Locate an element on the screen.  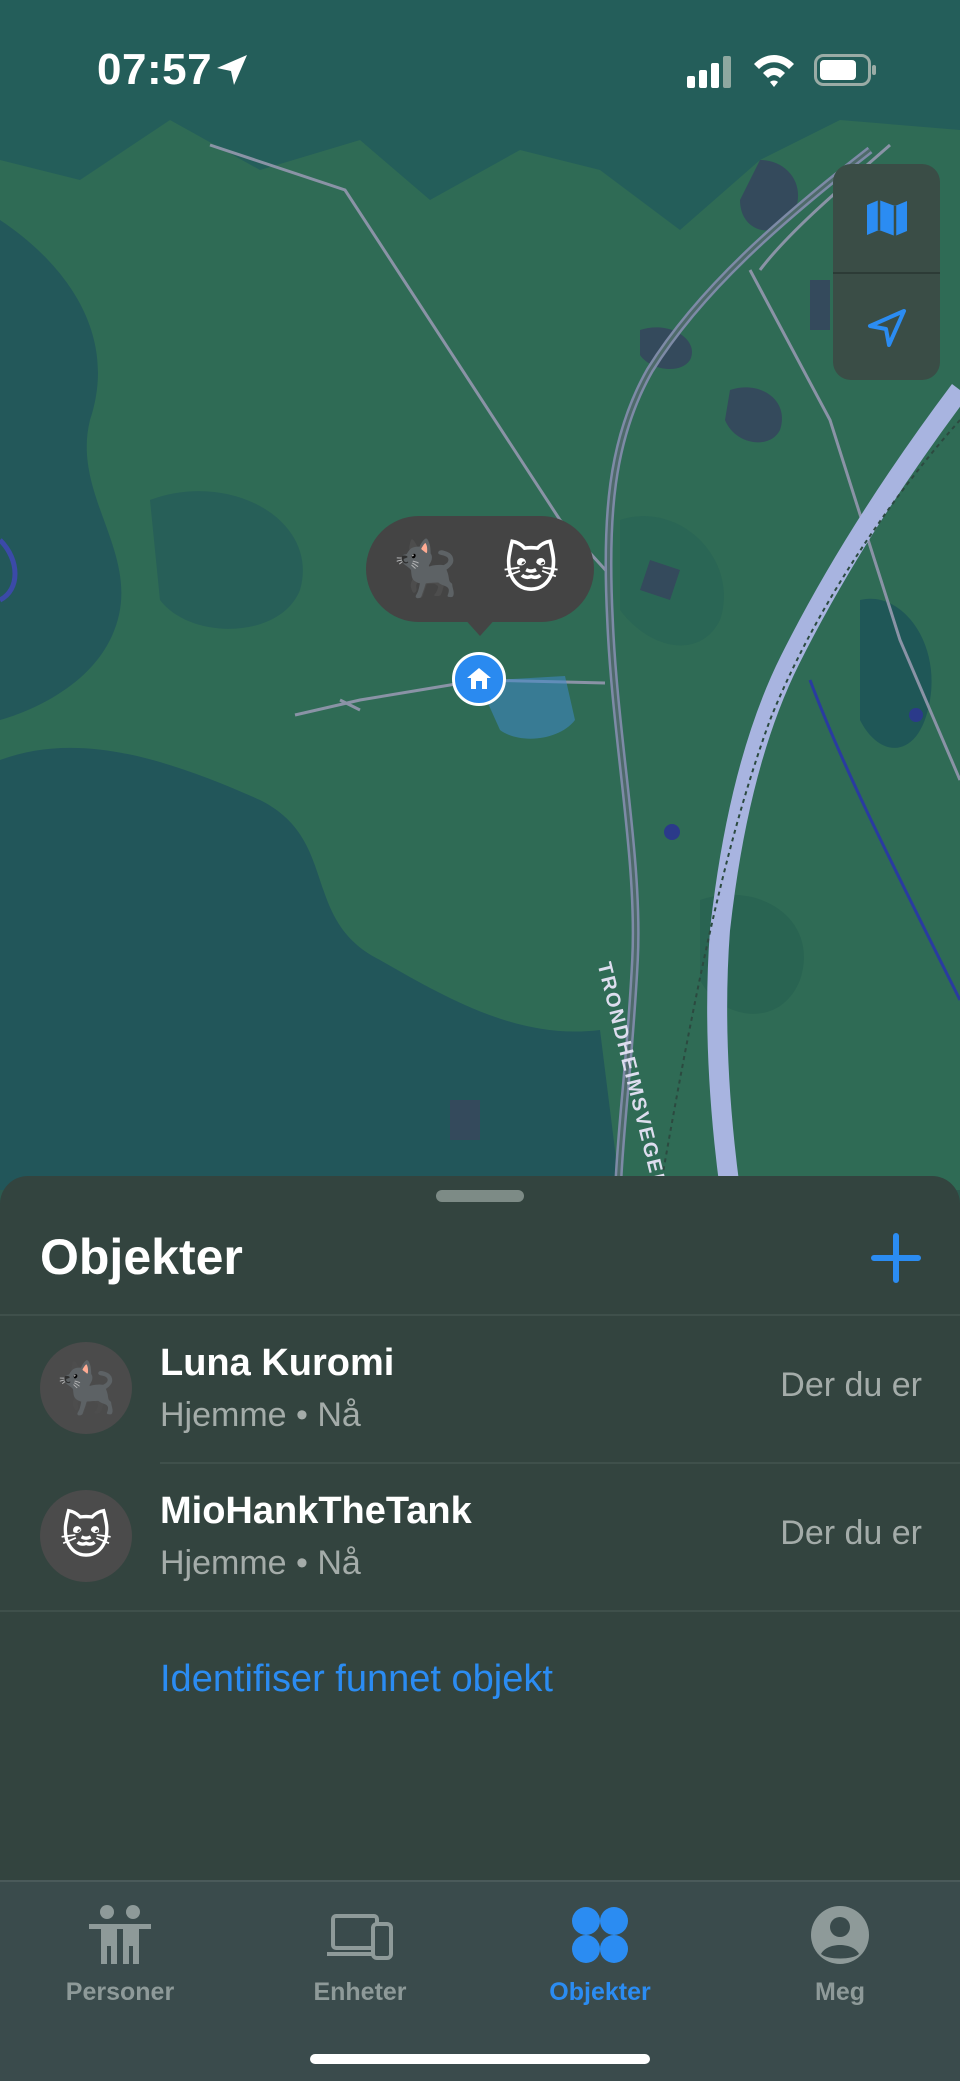
map-mode-button is located at coordinates (886, 217).